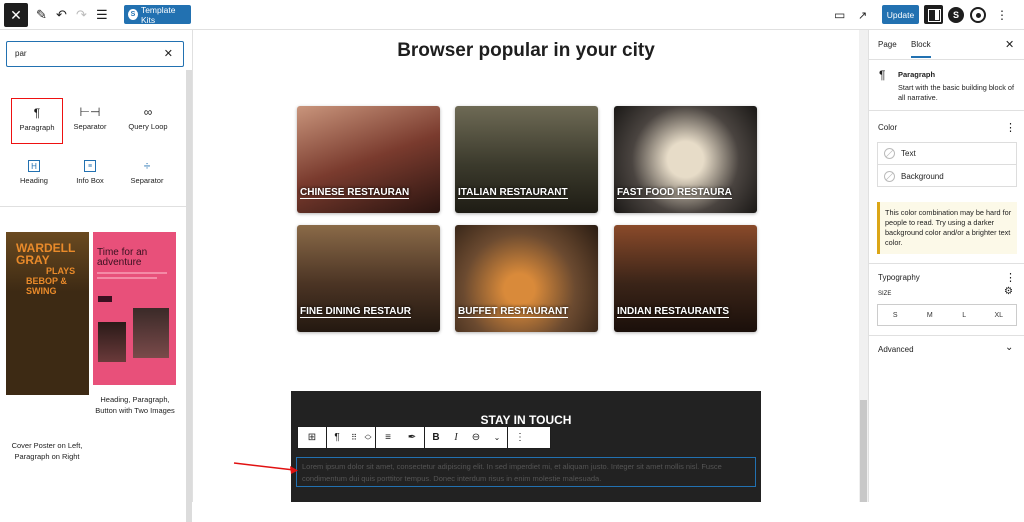 The image size is (1024, 522). Describe the element at coordinates (355, 312) in the screenshot. I see `card-label: FINE DINING RESTAUR` at that location.